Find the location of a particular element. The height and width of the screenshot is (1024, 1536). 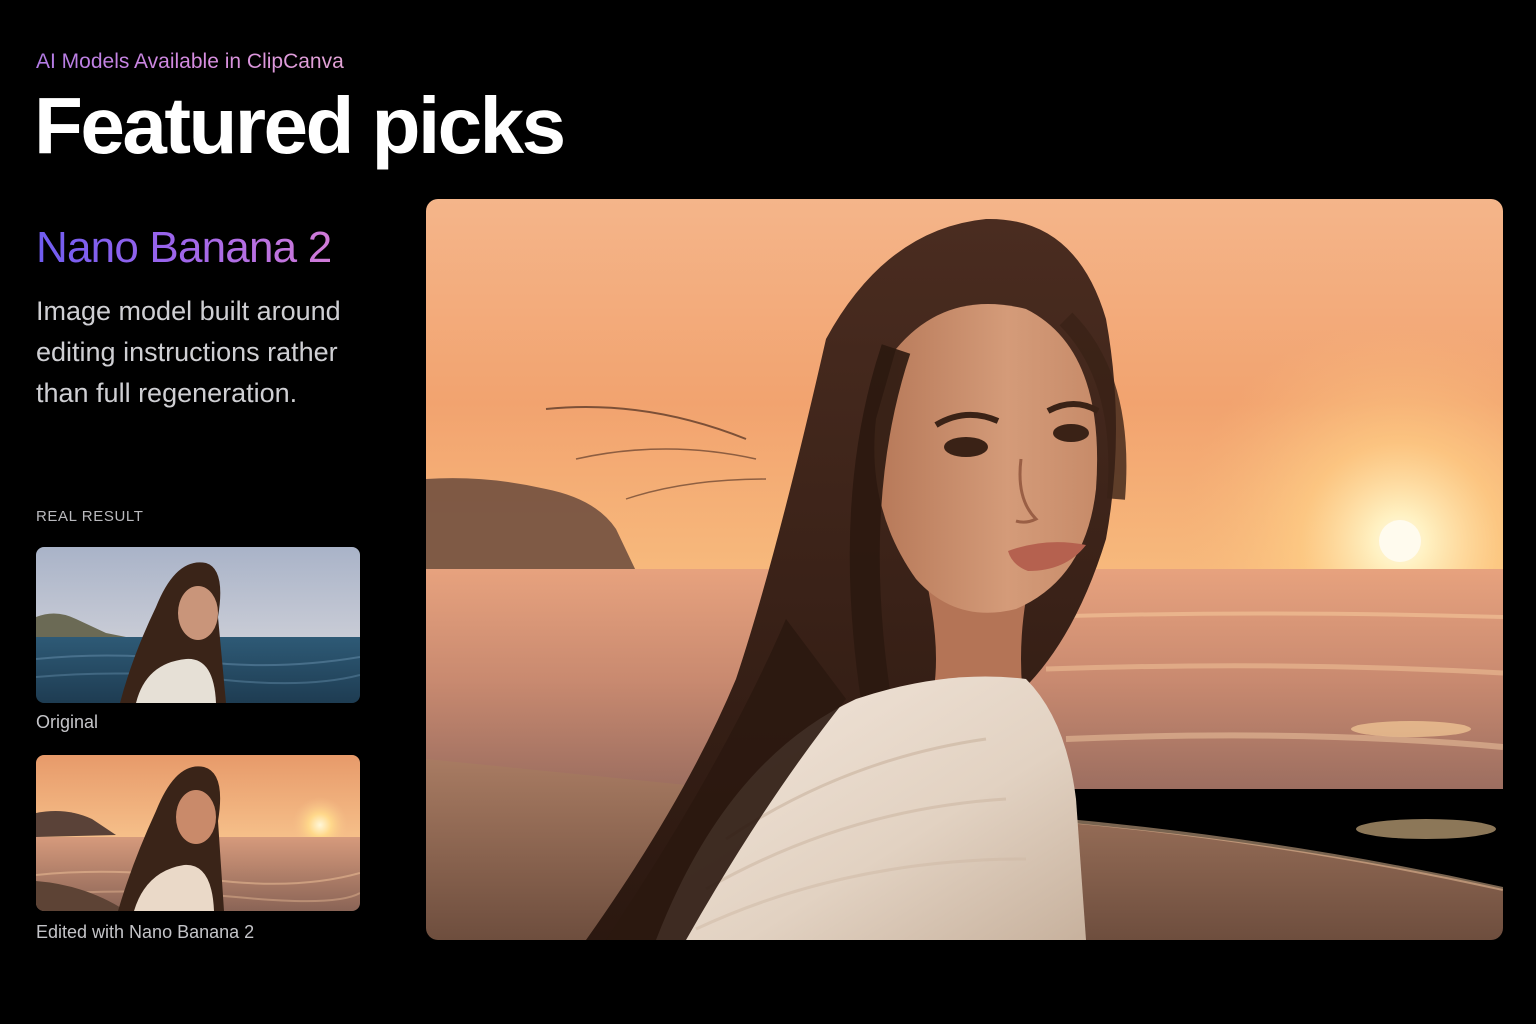

edited-caption: Edited with Nano Banana 2 is located at coordinates (145, 932).